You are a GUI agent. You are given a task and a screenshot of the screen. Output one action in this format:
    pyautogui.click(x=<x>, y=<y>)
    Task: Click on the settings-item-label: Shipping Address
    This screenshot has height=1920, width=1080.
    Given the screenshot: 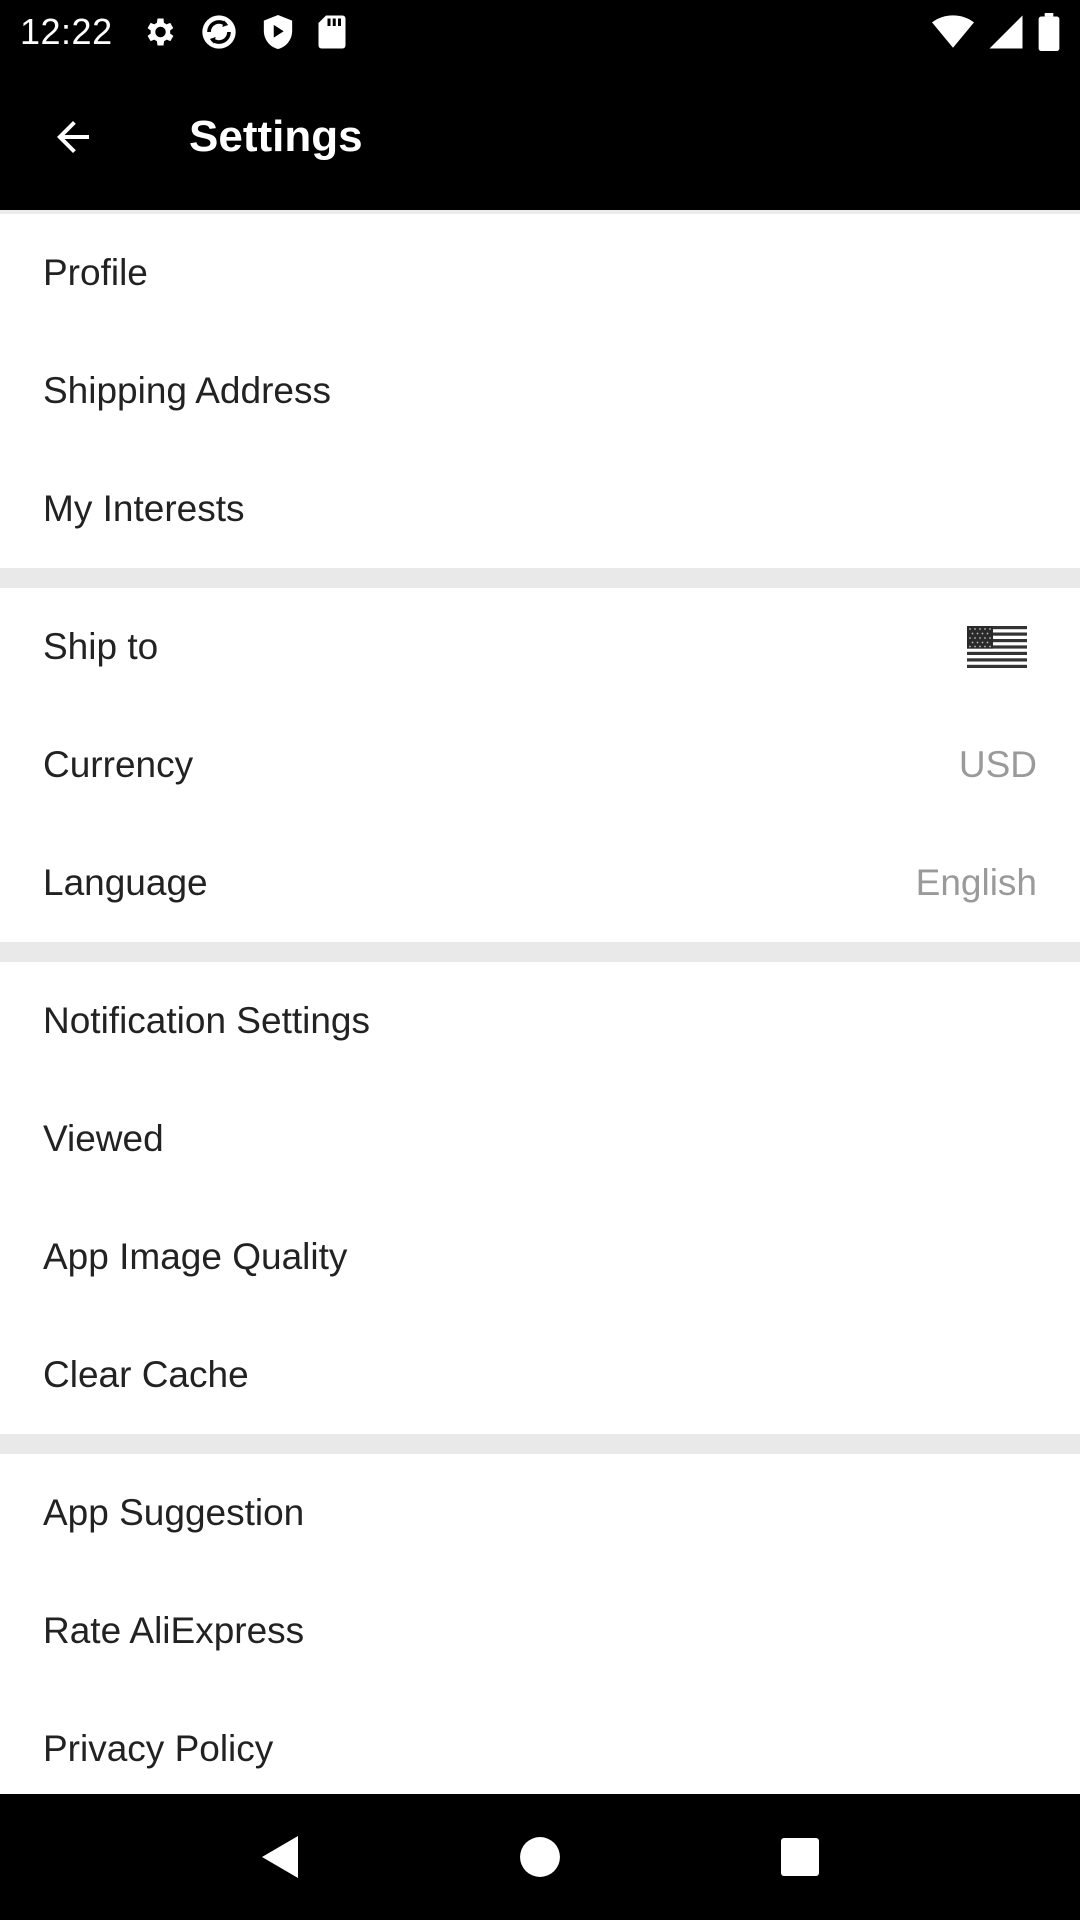 What is the action you would take?
    pyautogui.click(x=187, y=390)
    